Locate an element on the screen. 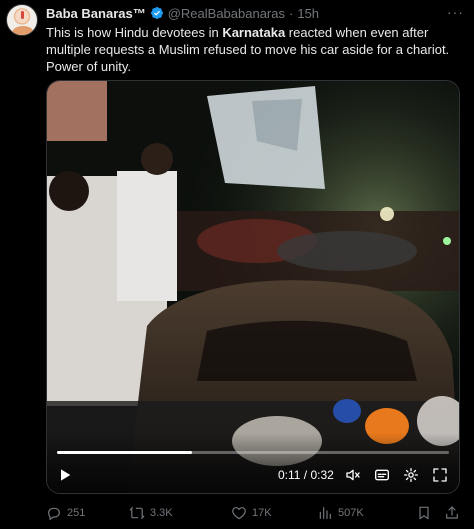  views-button: 507K is located at coordinates (340, 513).